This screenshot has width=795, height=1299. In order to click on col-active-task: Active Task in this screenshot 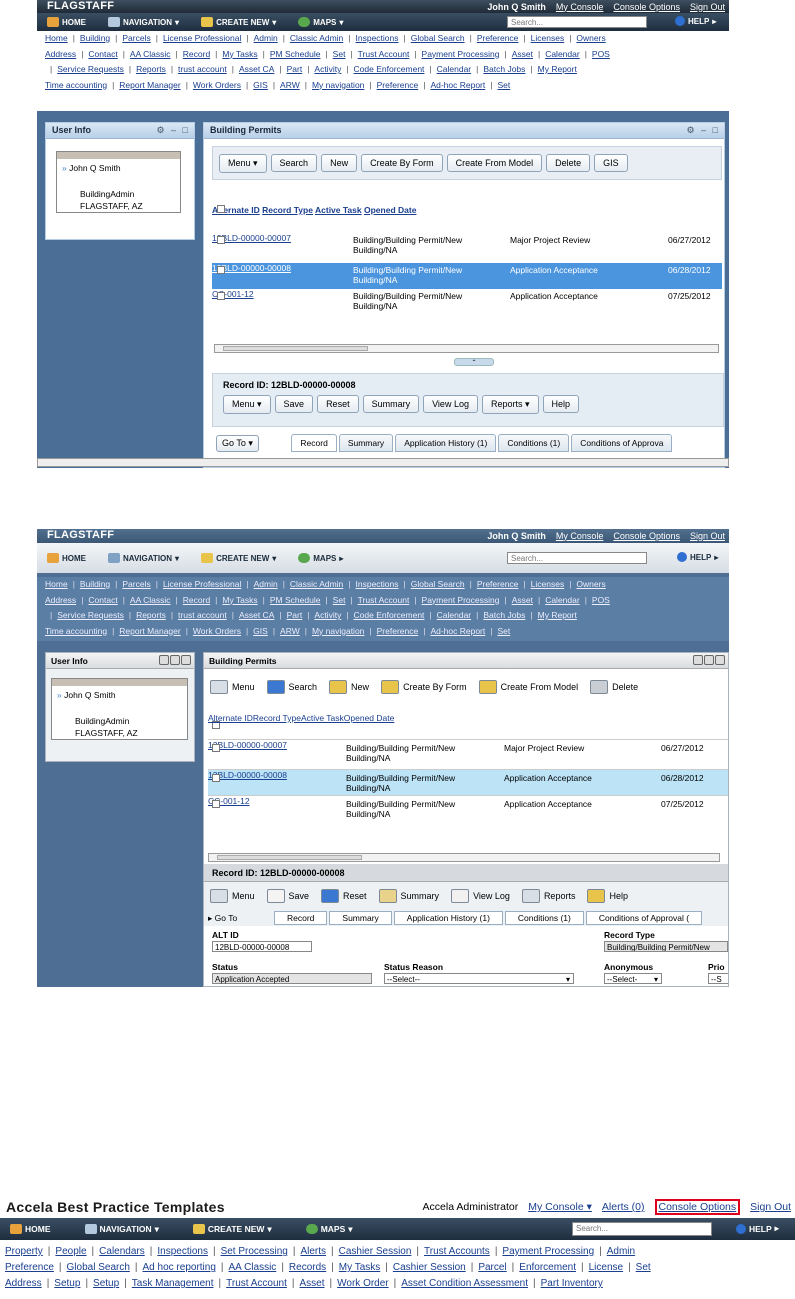, I will do `click(322, 718)`.